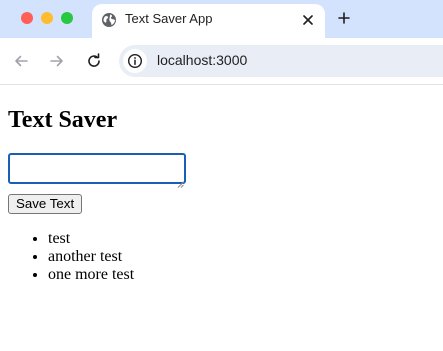 Image resolution: width=443 pixels, height=351 pixels. What do you see at coordinates (67, 18) in the screenshot?
I see `window-zoom-button` at bounding box center [67, 18].